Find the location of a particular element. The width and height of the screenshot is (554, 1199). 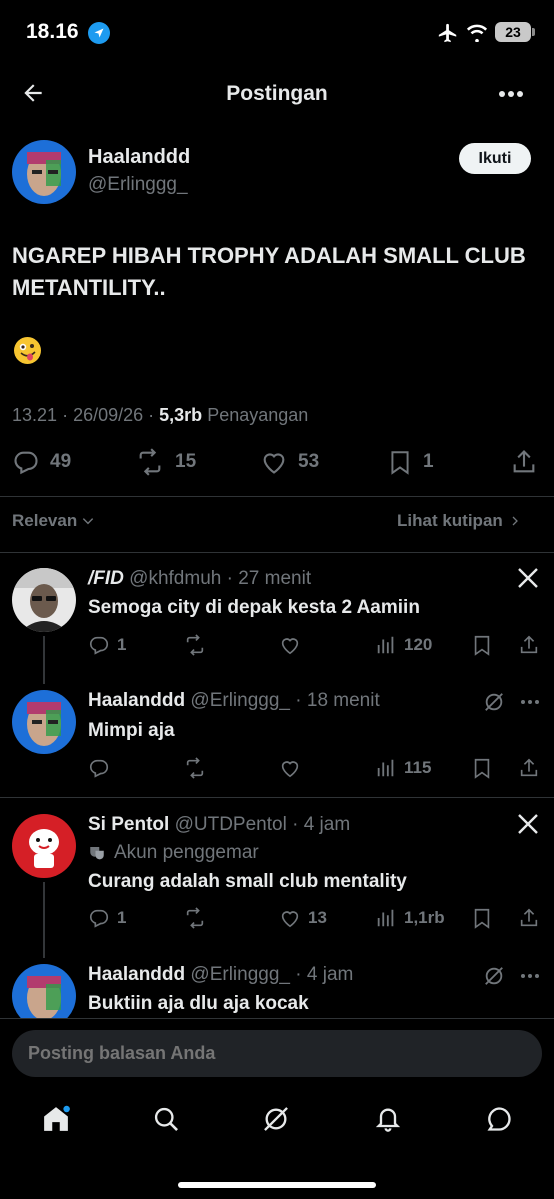

reply-time: 4 jam is located at coordinates (327, 824).